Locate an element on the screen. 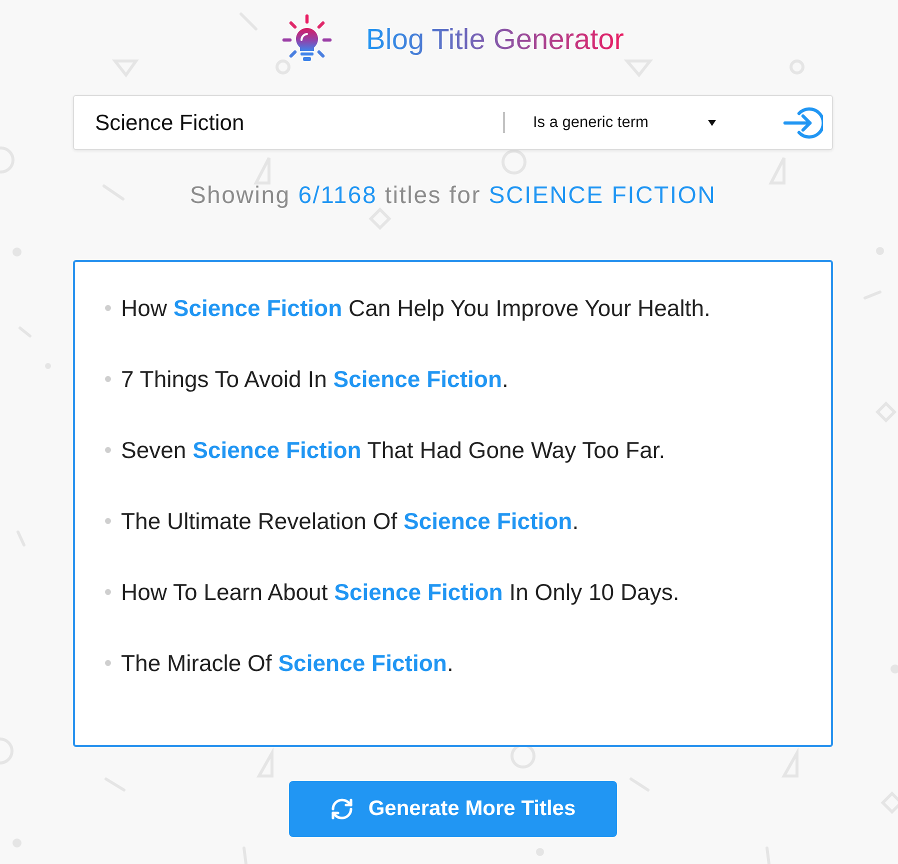 This screenshot has width=898, height=864. caret-down-icon is located at coordinates (712, 123).